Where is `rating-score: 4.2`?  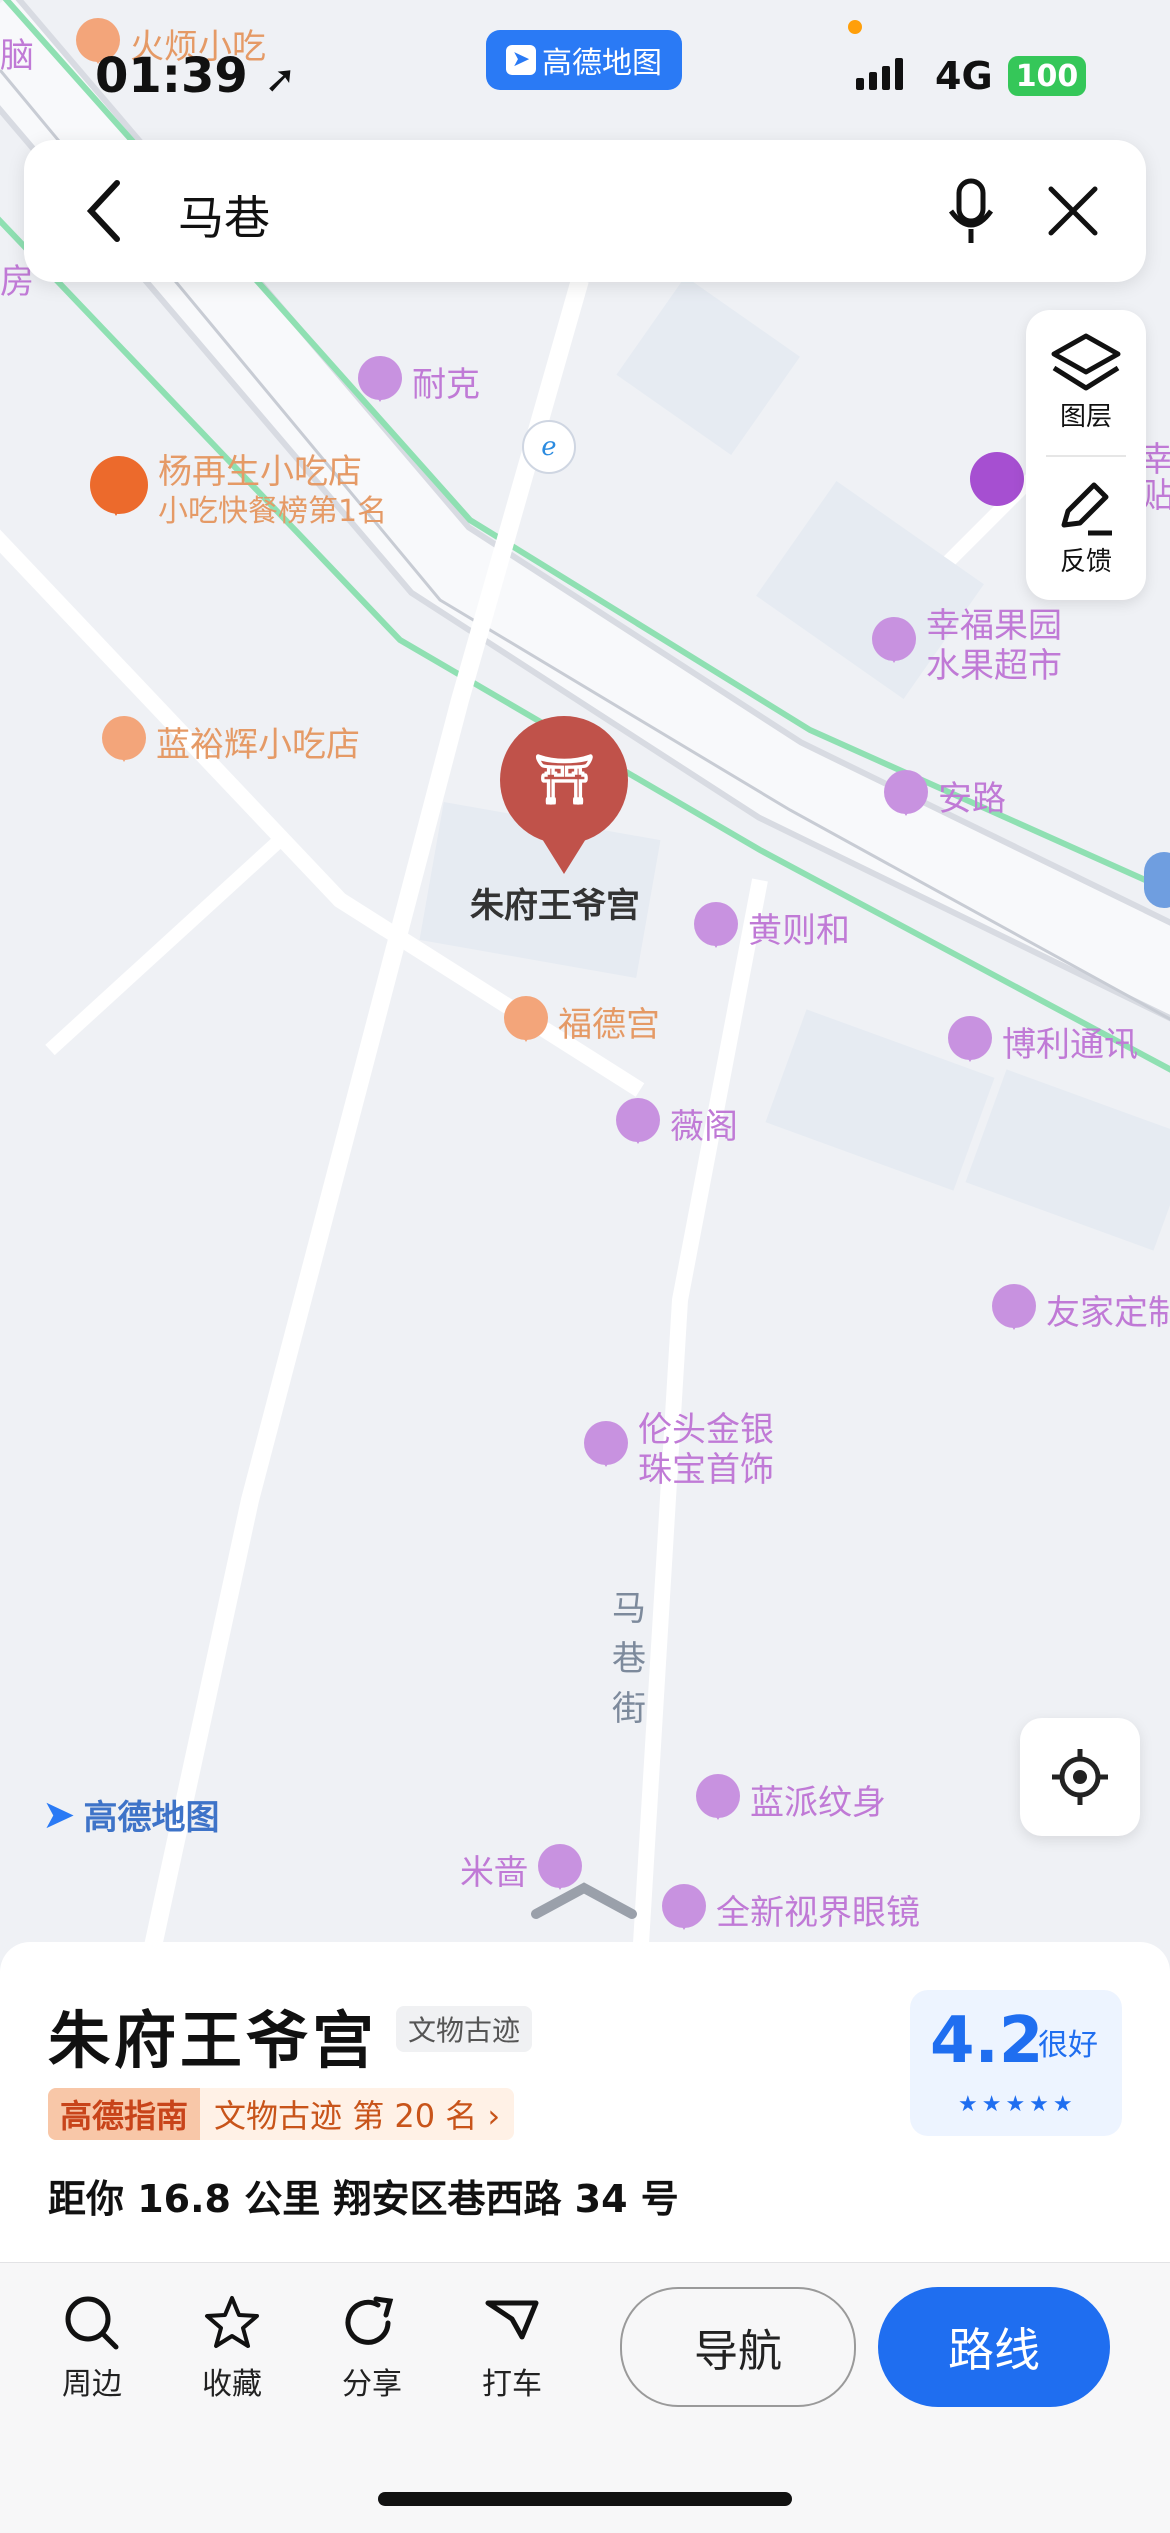 rating-score: 4.2 is located at coordinates (987, 2041).